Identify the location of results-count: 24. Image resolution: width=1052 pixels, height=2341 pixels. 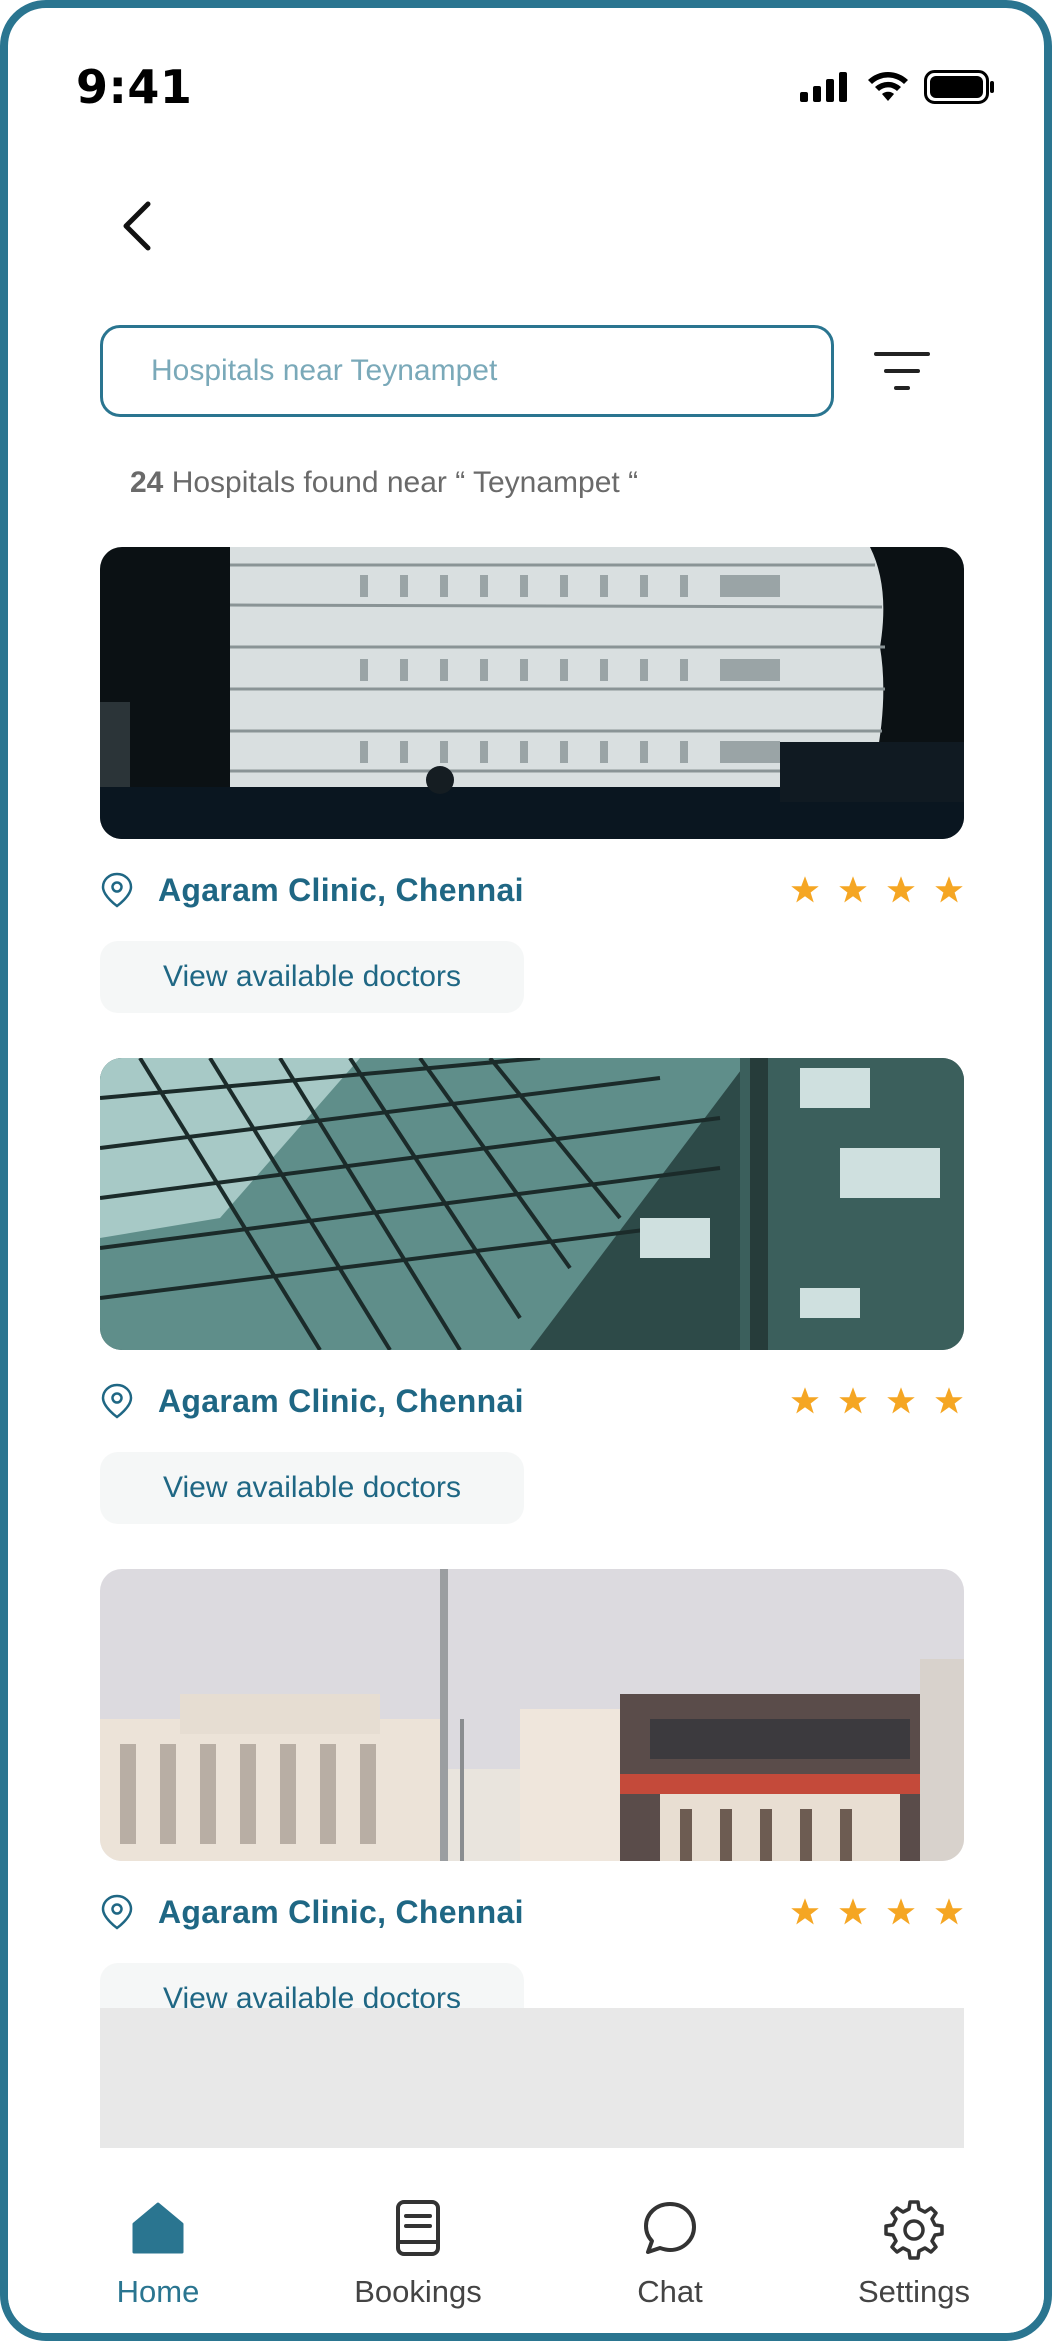
(147, 482).